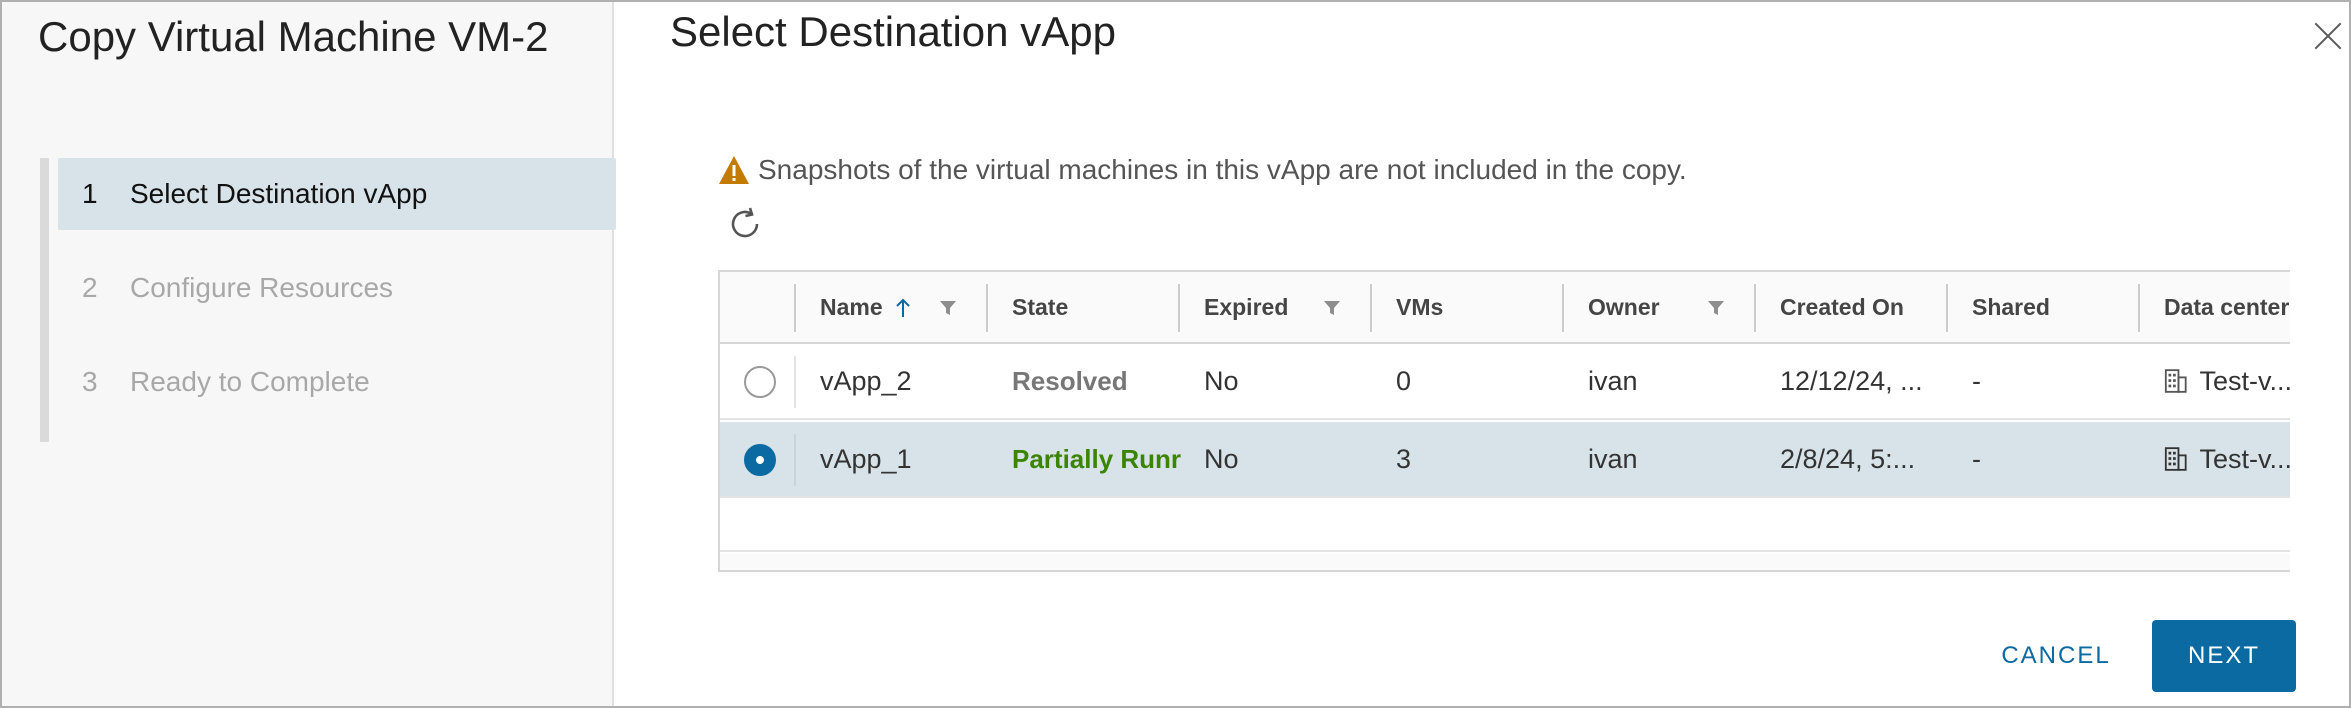  I want to click on cell-name: vApp_2, so click(866, 380).